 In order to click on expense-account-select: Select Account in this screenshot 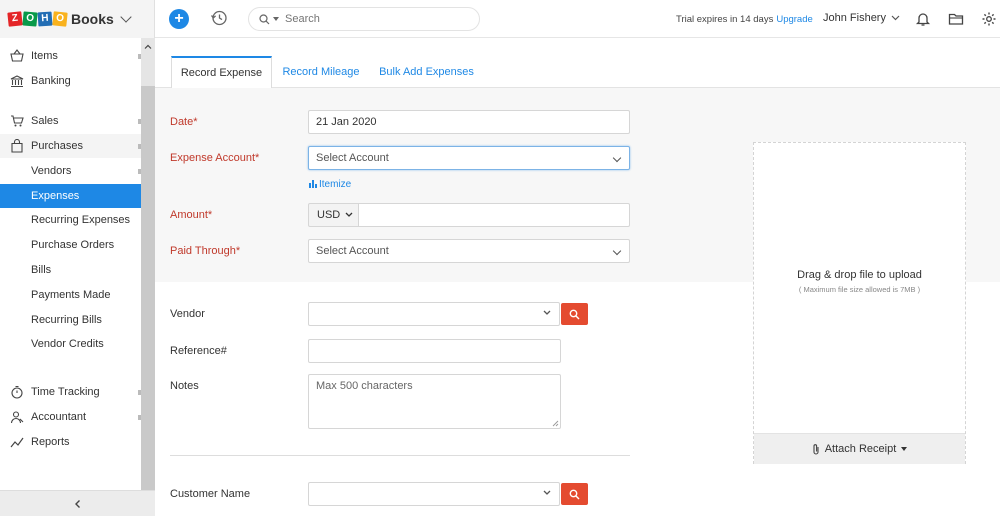, I will do `click(469, 158)`.